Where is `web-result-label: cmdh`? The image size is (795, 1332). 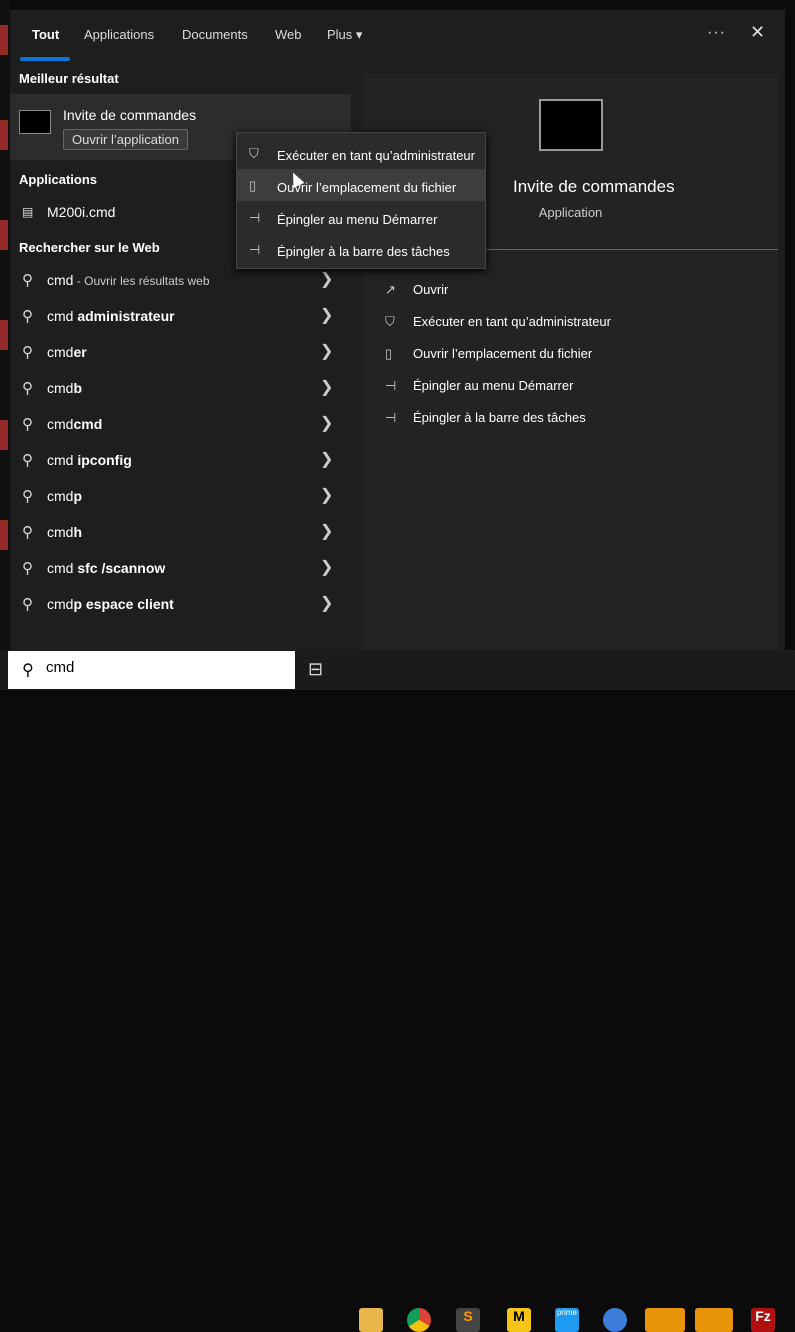
web-result-label: cmdh is located at coordinates (64, 532).